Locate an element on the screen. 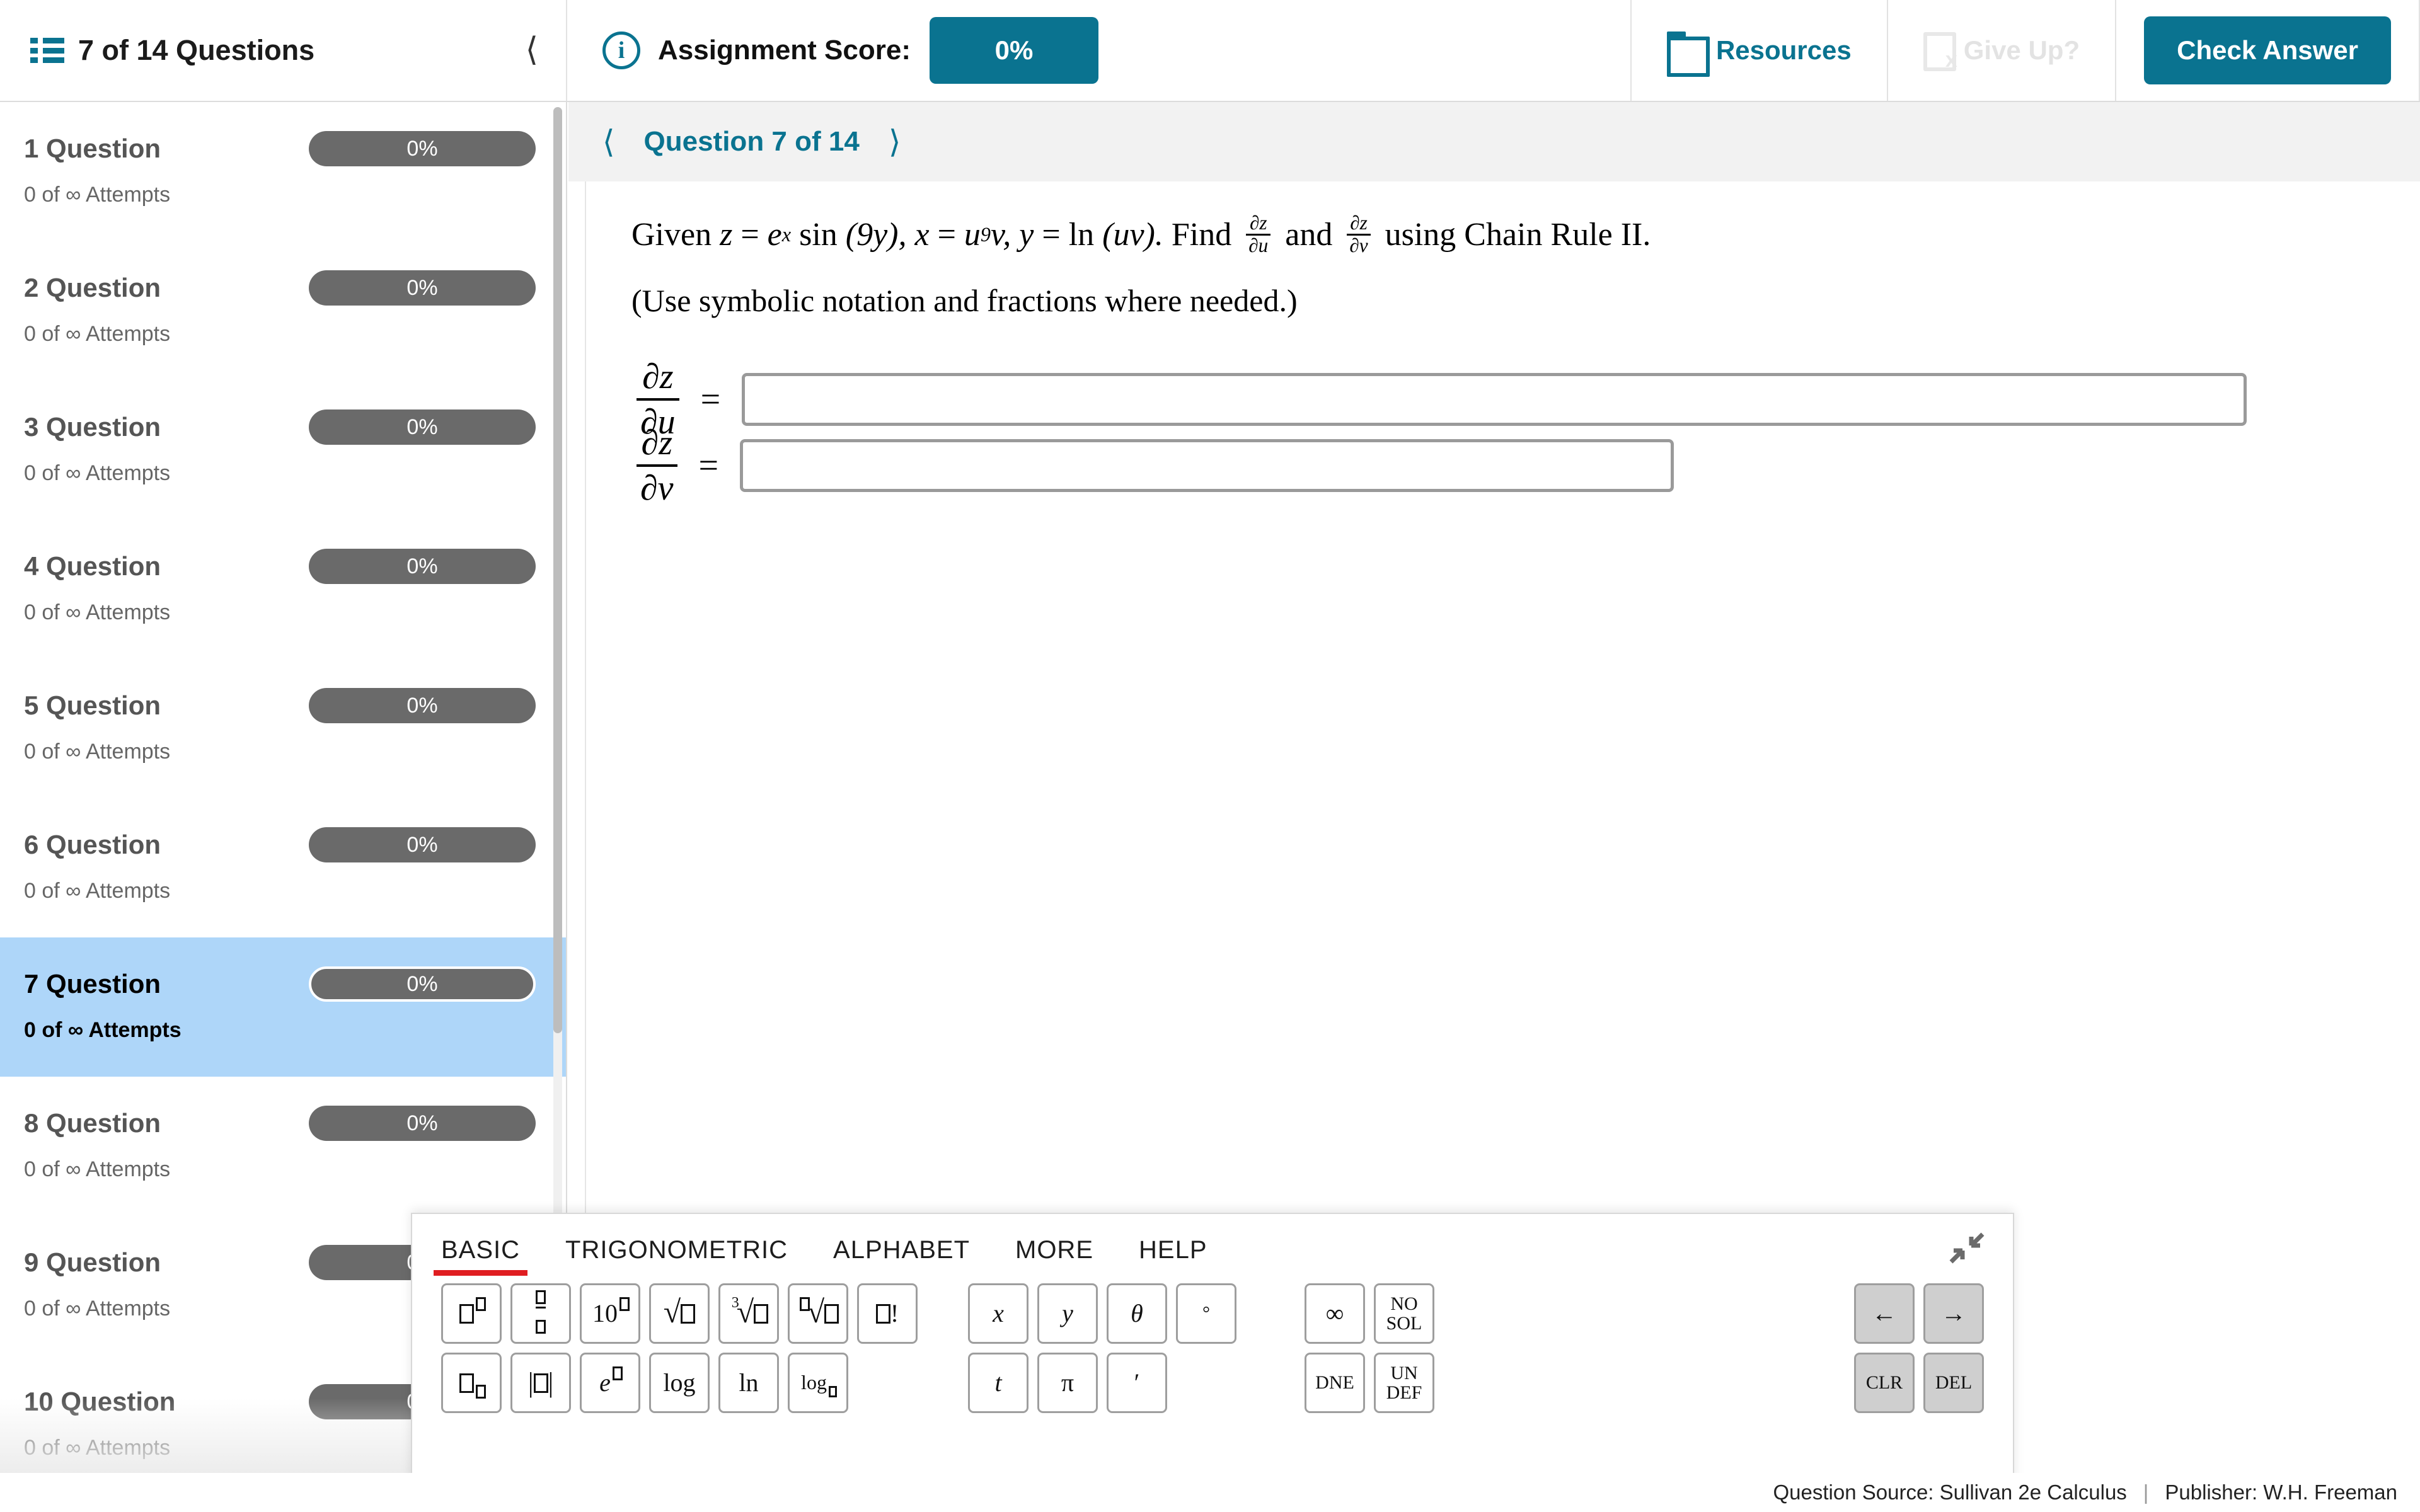 This screenshot has width=2420, height=1512. question-counter-title: 7 of 14 Questions is located at coordinates (197, 50).